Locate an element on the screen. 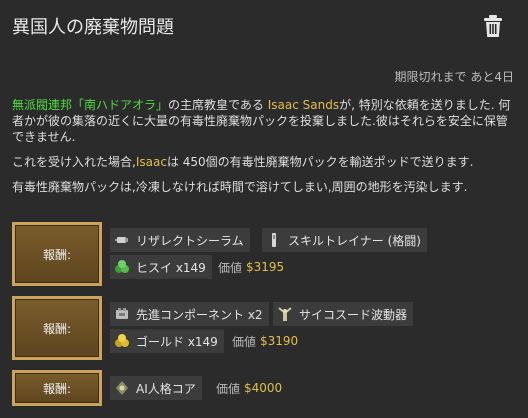 The width and height of the screenshot is (528, 418). serum-icon is located at coordinates (122, 240).